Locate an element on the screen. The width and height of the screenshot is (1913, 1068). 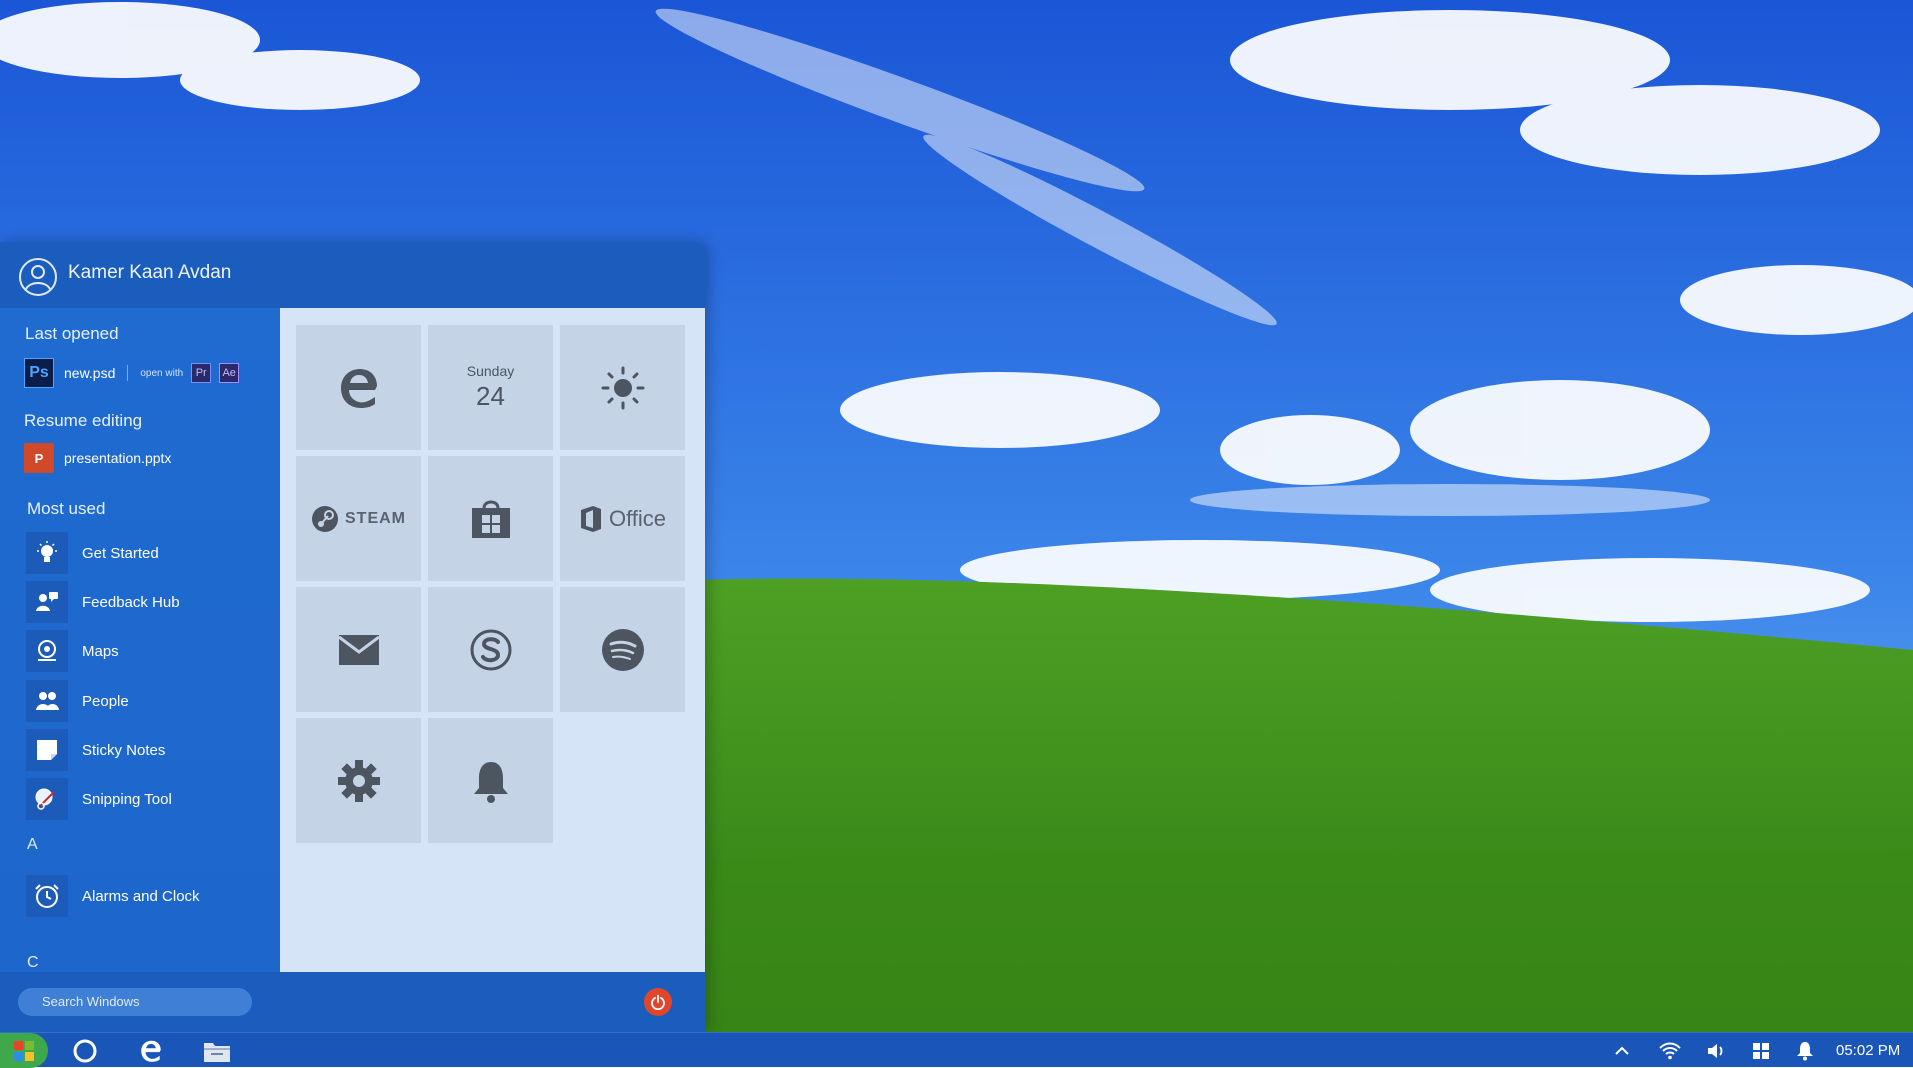
user-name: Kamer Kaan Avdan is located at coordinates (149, 273).